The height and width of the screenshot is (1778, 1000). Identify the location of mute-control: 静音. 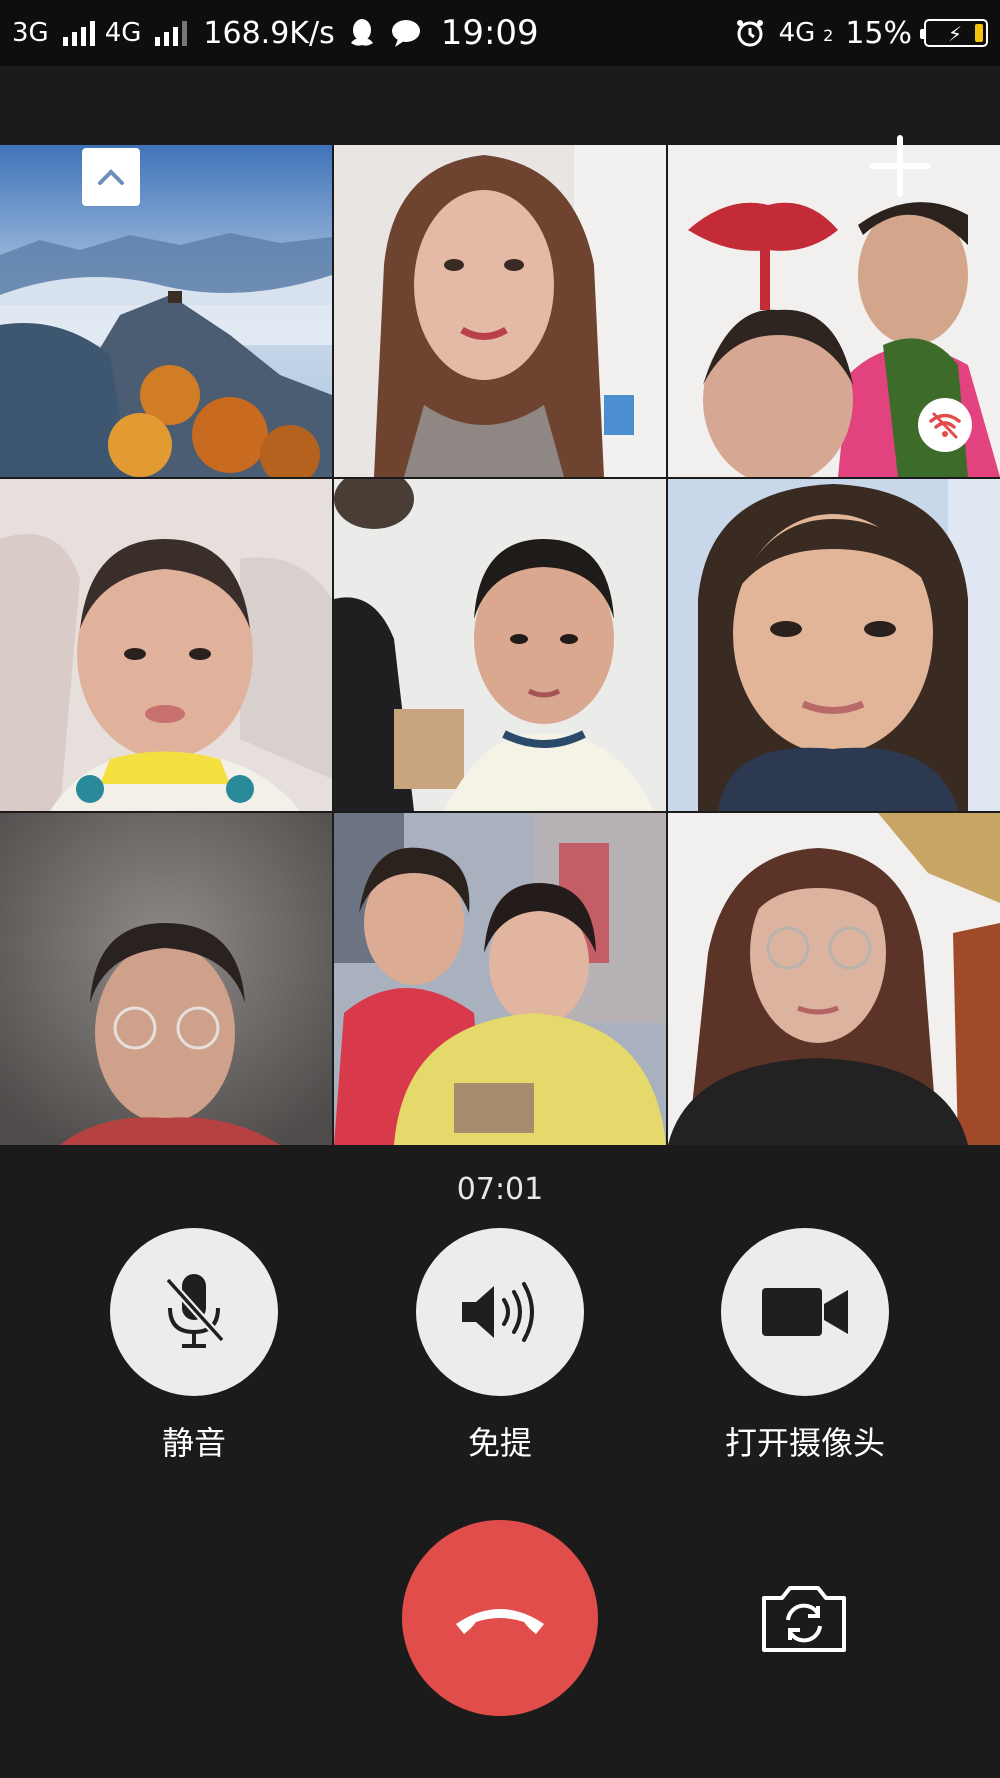
(194, 1346).